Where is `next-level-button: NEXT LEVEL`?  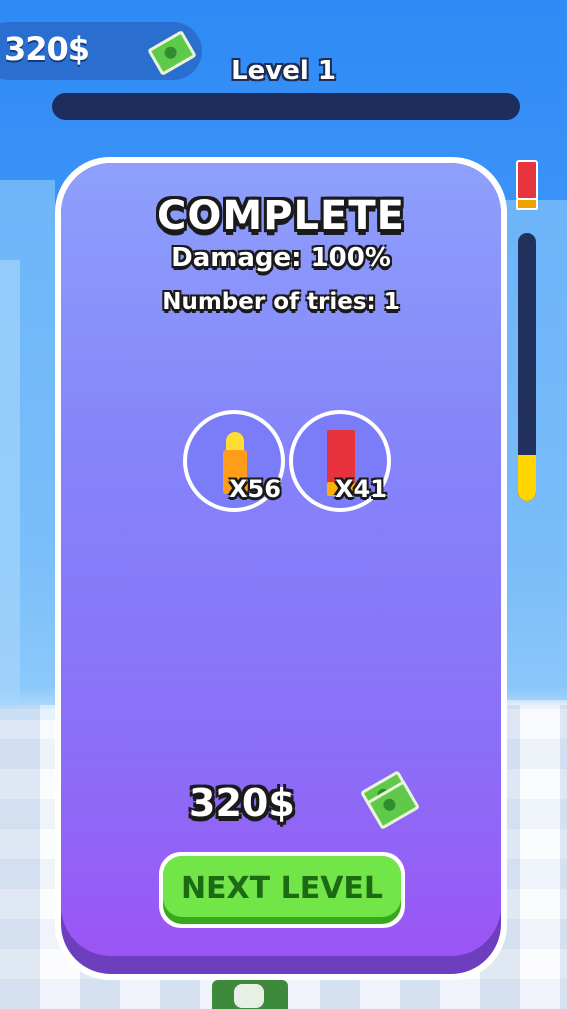
next-level-button: NEXT LEVEL is located at coordinates (282, 890).